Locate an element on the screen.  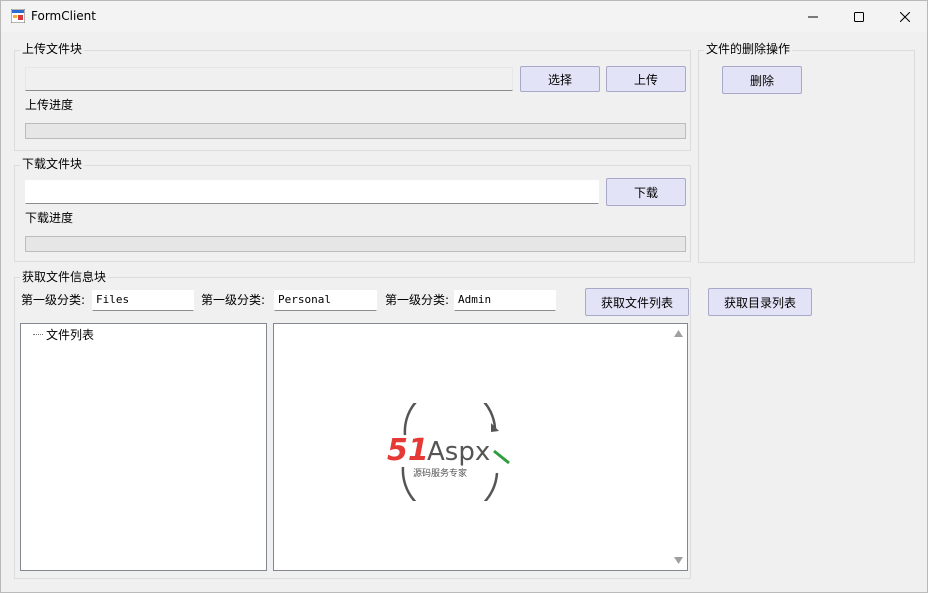
title-bar: FormClient is located at coordinates (464, 16).